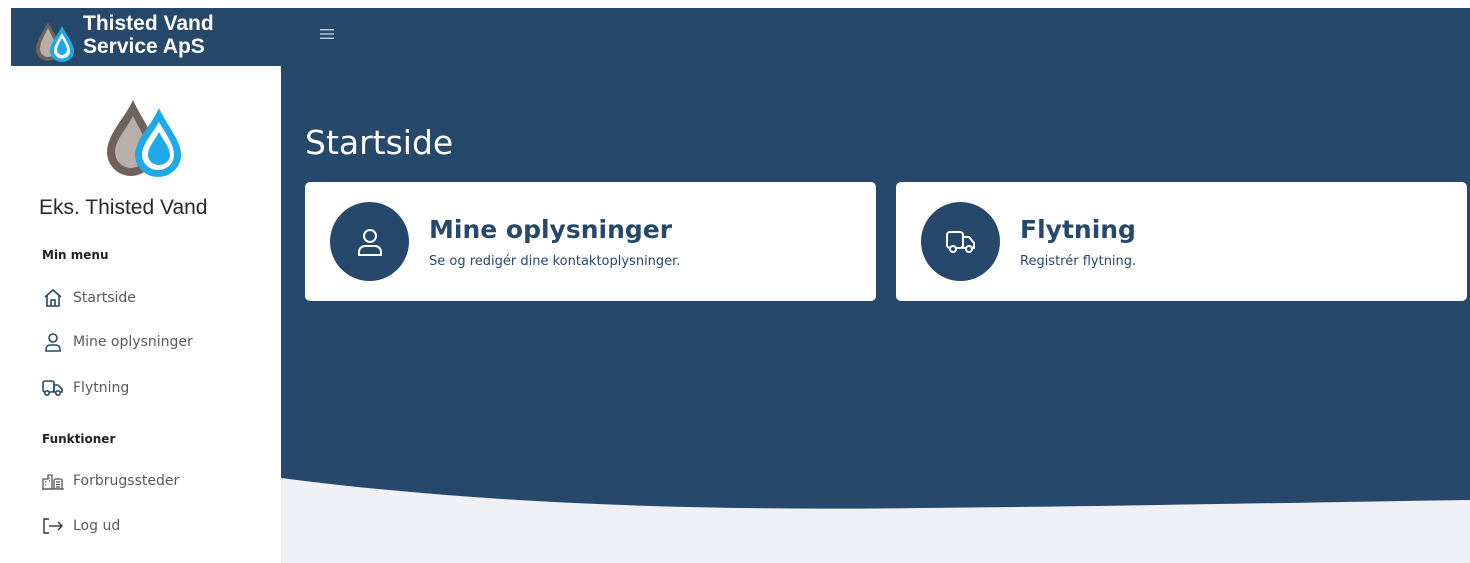 Image resolution: width=1470 pixels, height=563 pixels. I want to click on brand: Thisted Vand Service ApS, so click(123, 37).